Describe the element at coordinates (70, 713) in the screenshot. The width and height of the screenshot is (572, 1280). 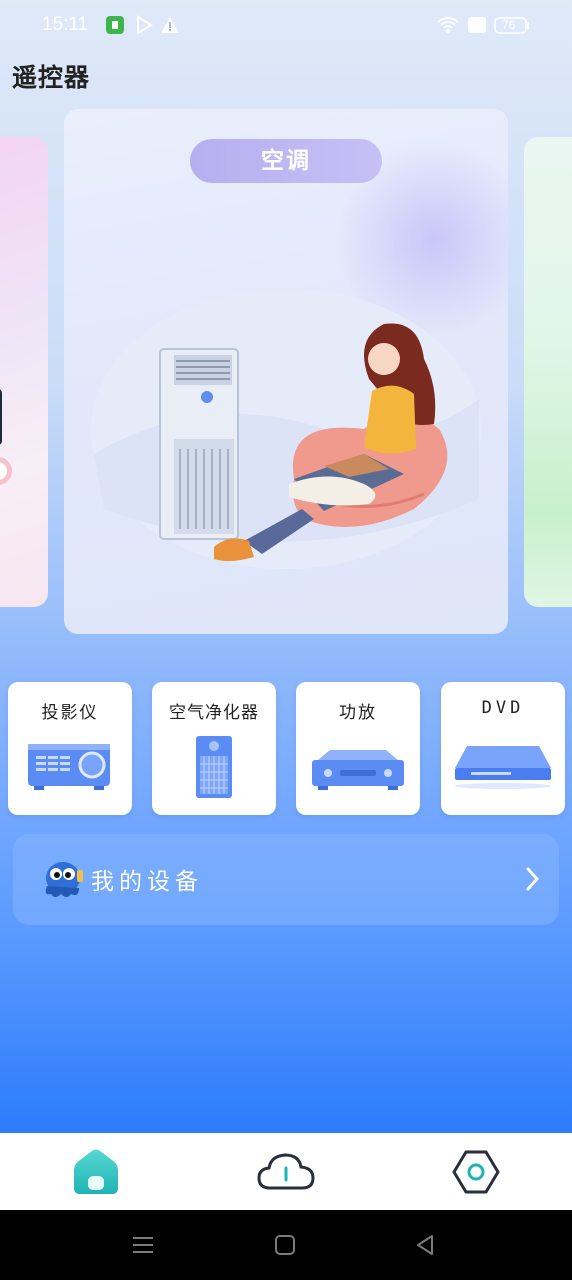
I see `device-label: 投影仪` at that location.